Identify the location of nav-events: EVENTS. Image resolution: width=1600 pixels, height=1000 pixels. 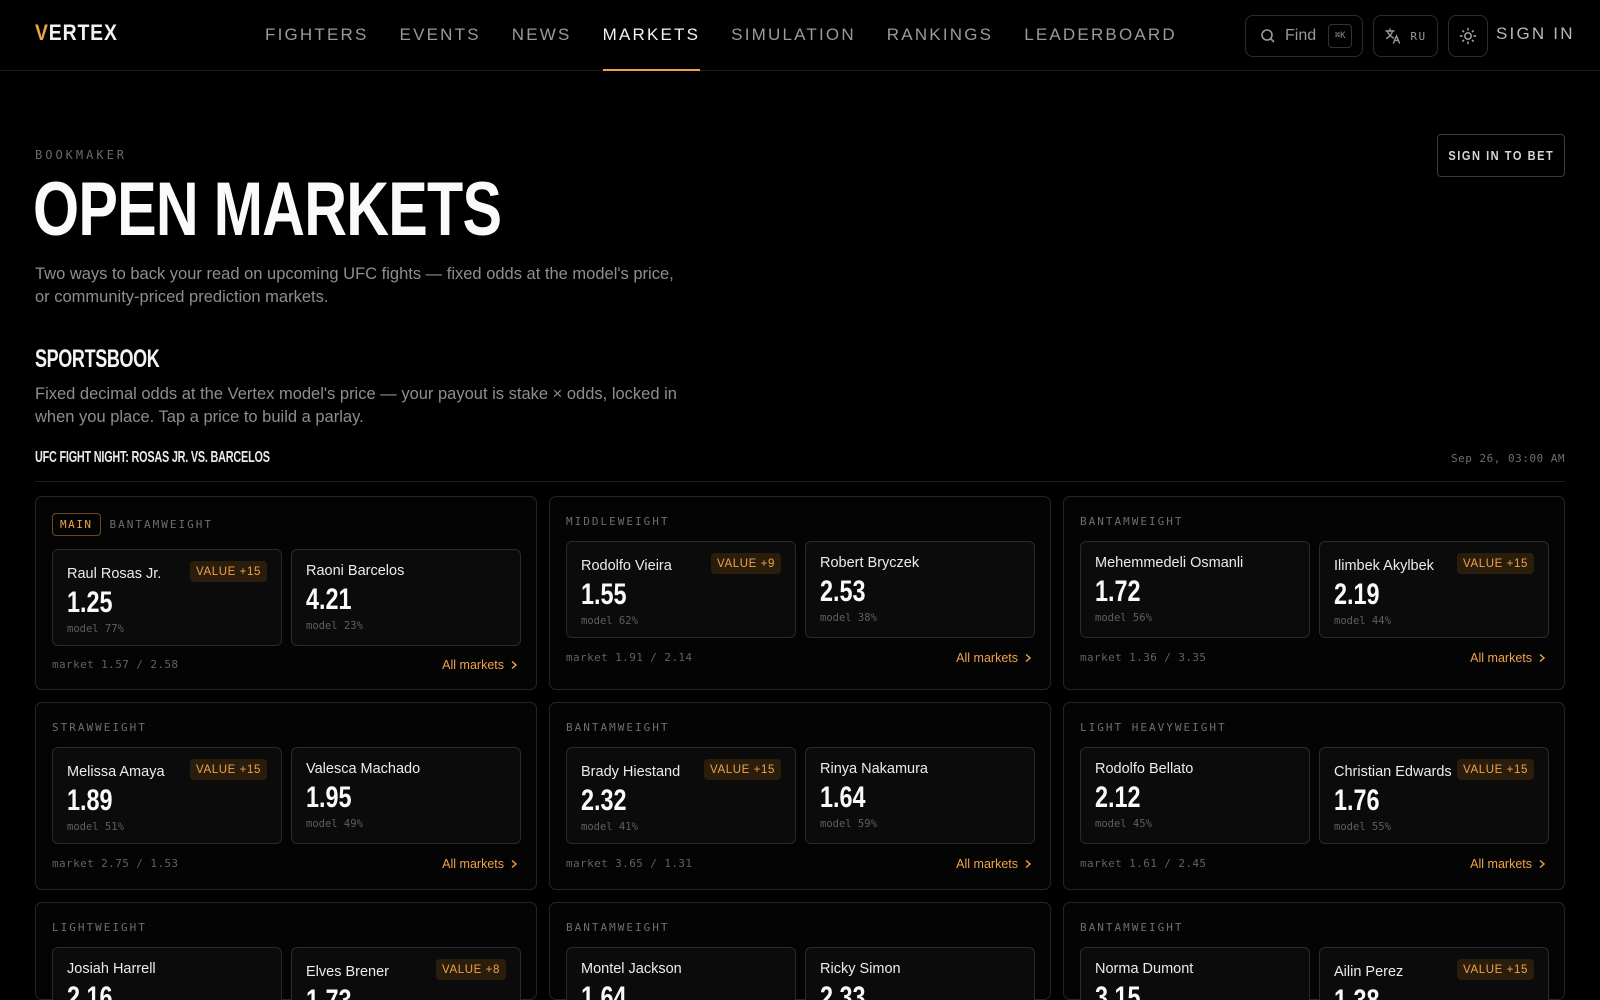
(440, 35).